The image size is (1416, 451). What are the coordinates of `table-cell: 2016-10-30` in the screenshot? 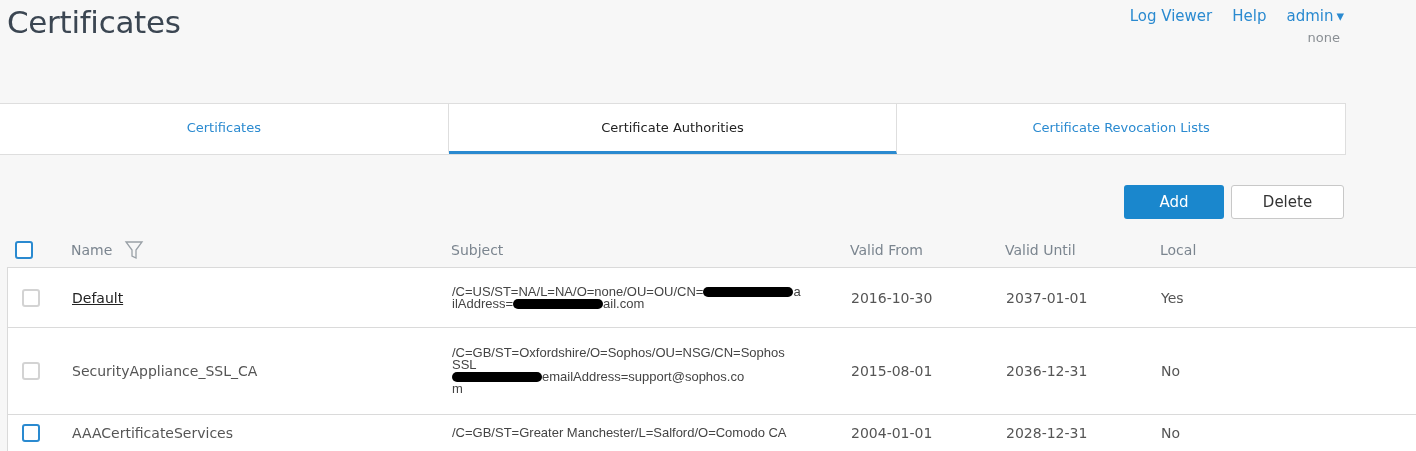 It's located at (892, 297).